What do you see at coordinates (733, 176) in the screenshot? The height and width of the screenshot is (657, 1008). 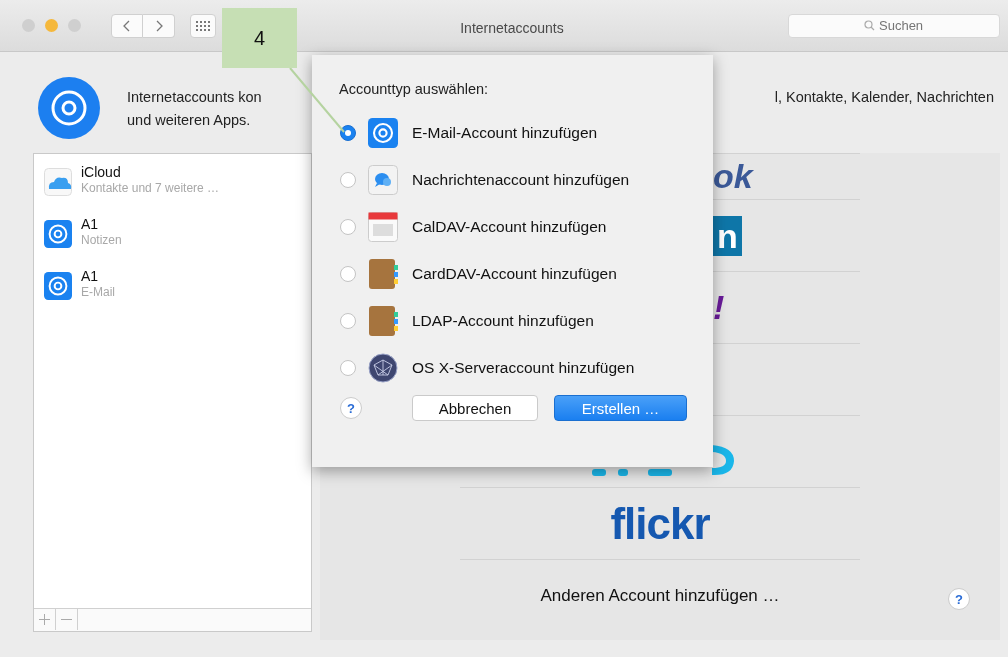 I see `provider-logo: ok` at bounding box center [733, 176].